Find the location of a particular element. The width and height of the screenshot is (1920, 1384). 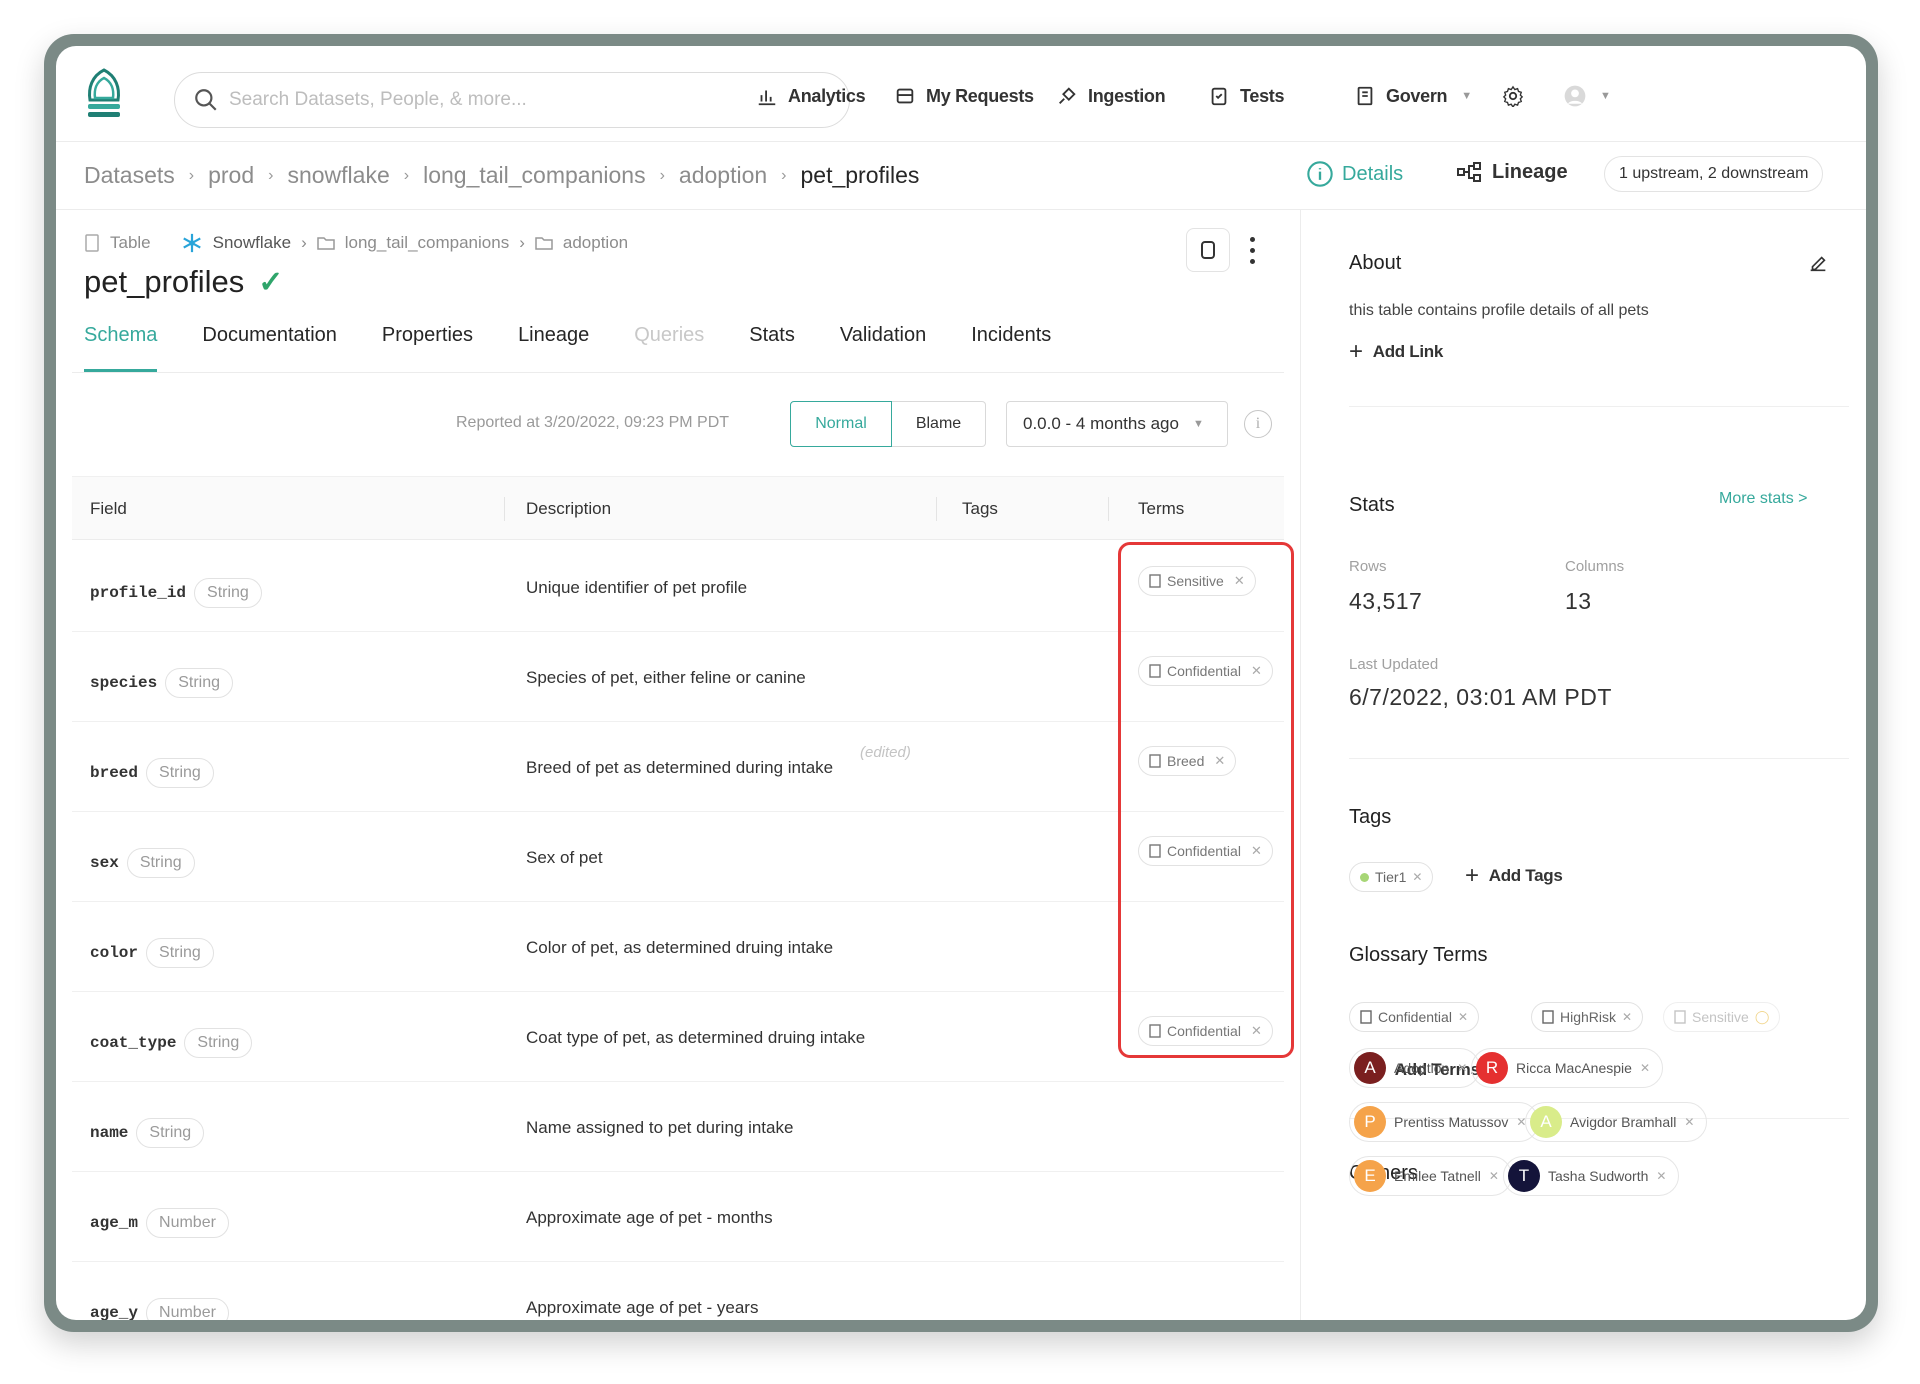

field-description: Name assigned to pet during intake is located at coordinates (659, 1128).